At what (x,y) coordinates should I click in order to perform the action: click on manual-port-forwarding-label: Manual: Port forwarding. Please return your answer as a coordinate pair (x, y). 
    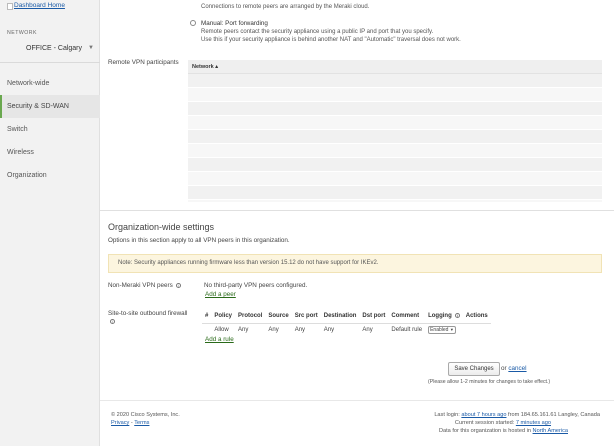
    Looking at the image, I should click on (234, 23).